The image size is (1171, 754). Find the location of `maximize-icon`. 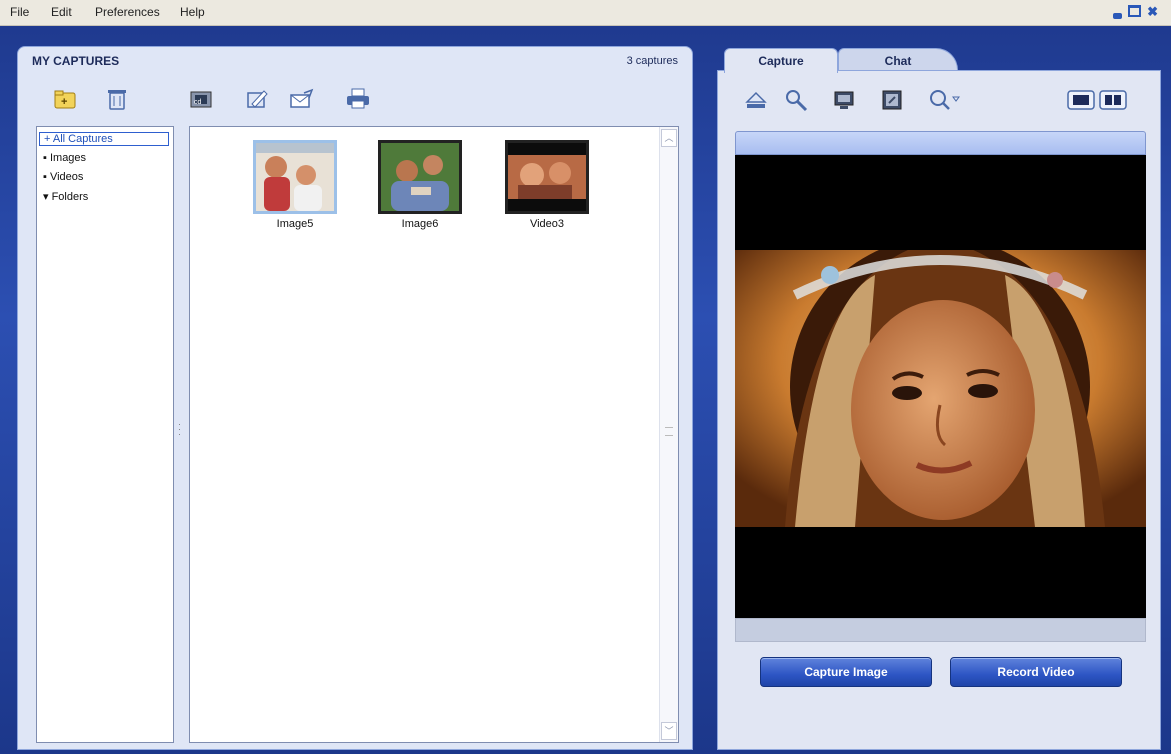

maximize-icon is located at coordinates (1135, 11).